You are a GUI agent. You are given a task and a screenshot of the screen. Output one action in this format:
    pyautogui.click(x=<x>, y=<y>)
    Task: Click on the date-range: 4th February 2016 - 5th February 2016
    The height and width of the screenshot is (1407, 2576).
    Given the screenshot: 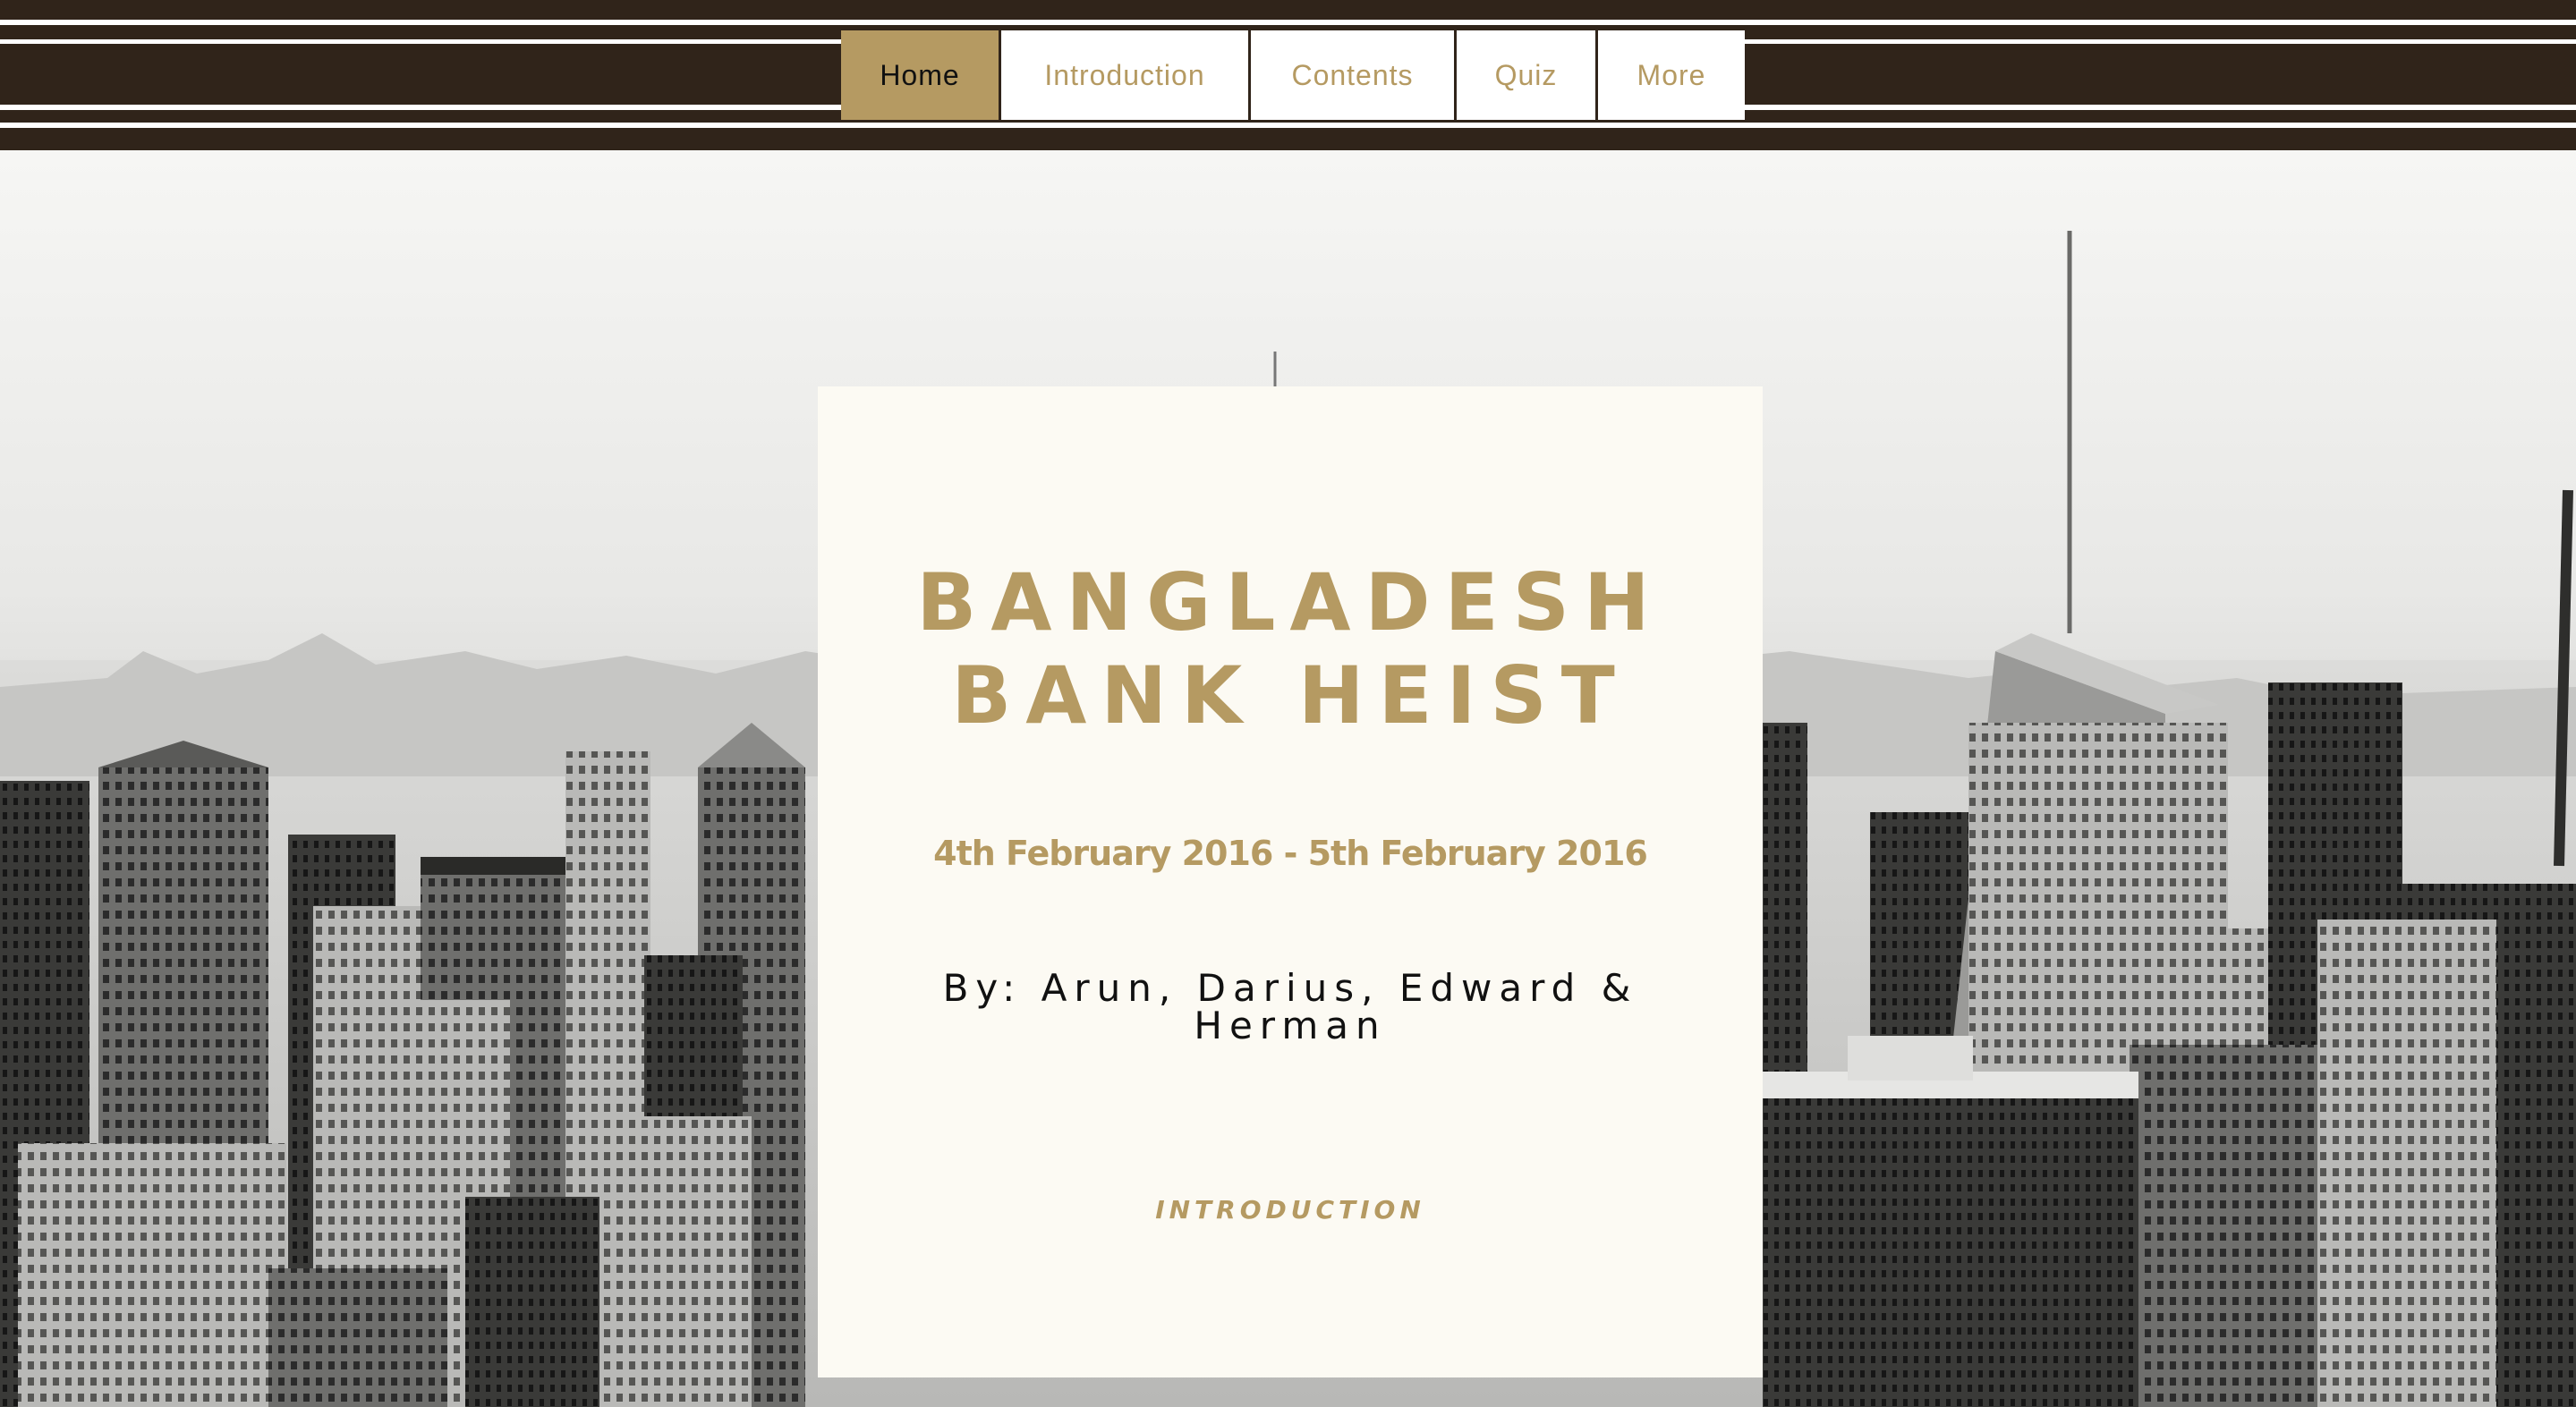 What is the action you would take?
    pyautogui.click(x=1290, y=853)
    